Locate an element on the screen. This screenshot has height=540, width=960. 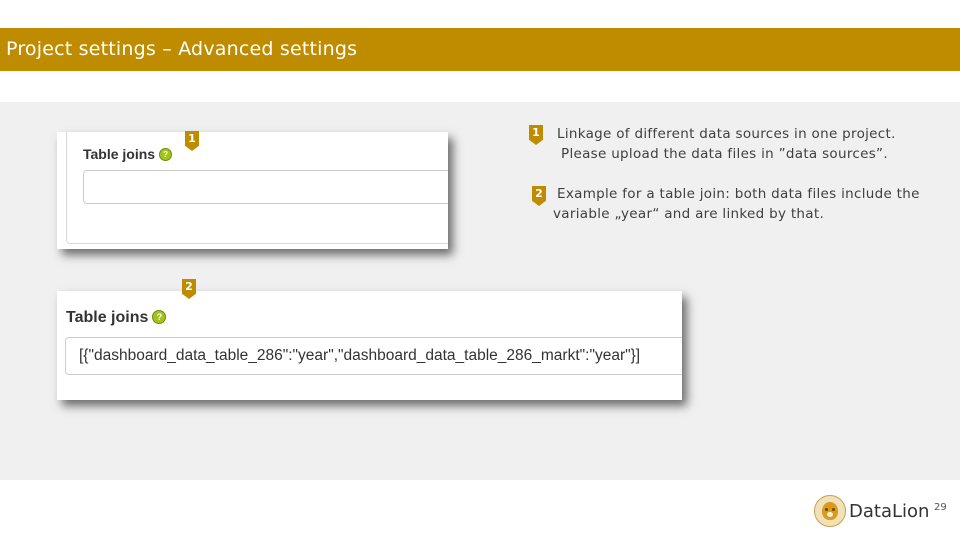
datalion-logo-icon is located at coordinates (830, 511).